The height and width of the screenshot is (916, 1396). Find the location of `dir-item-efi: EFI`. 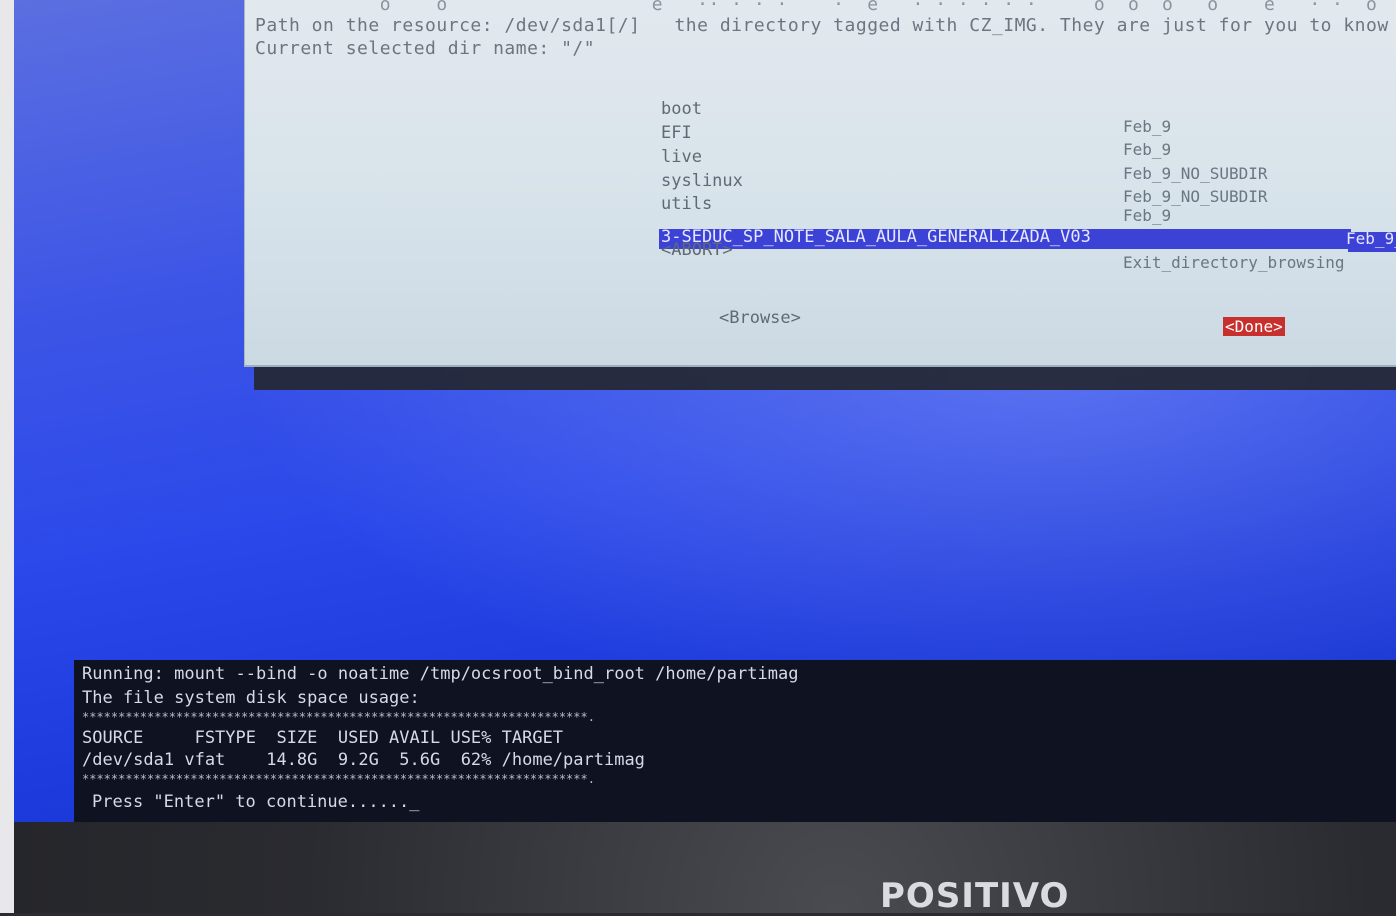

dir-item-efi: EFI is located at coordinates (676, 133).